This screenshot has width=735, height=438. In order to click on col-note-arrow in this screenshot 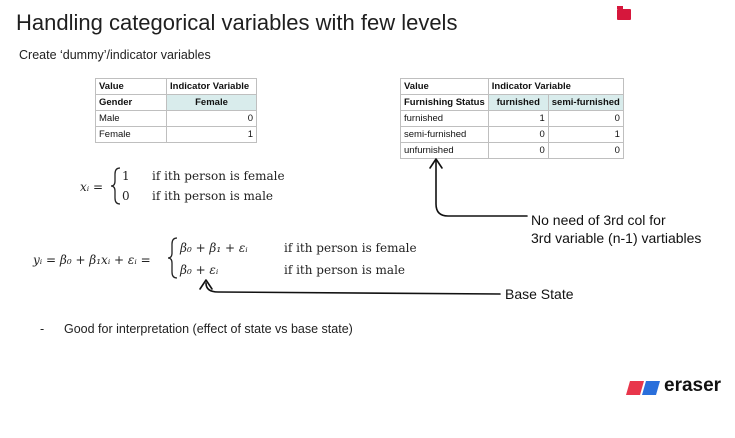, I will do `click(481, 188)`.